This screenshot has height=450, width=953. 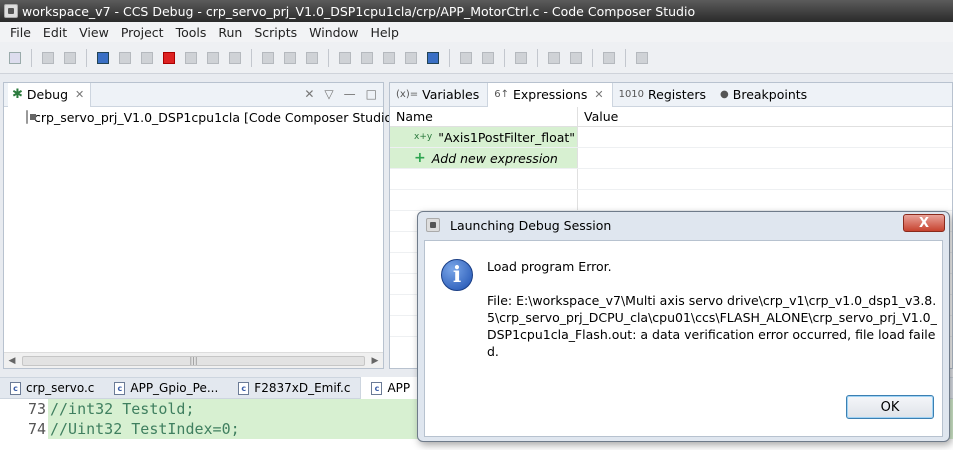 I want to click on menu-file: File, so click(x=20, y=32).